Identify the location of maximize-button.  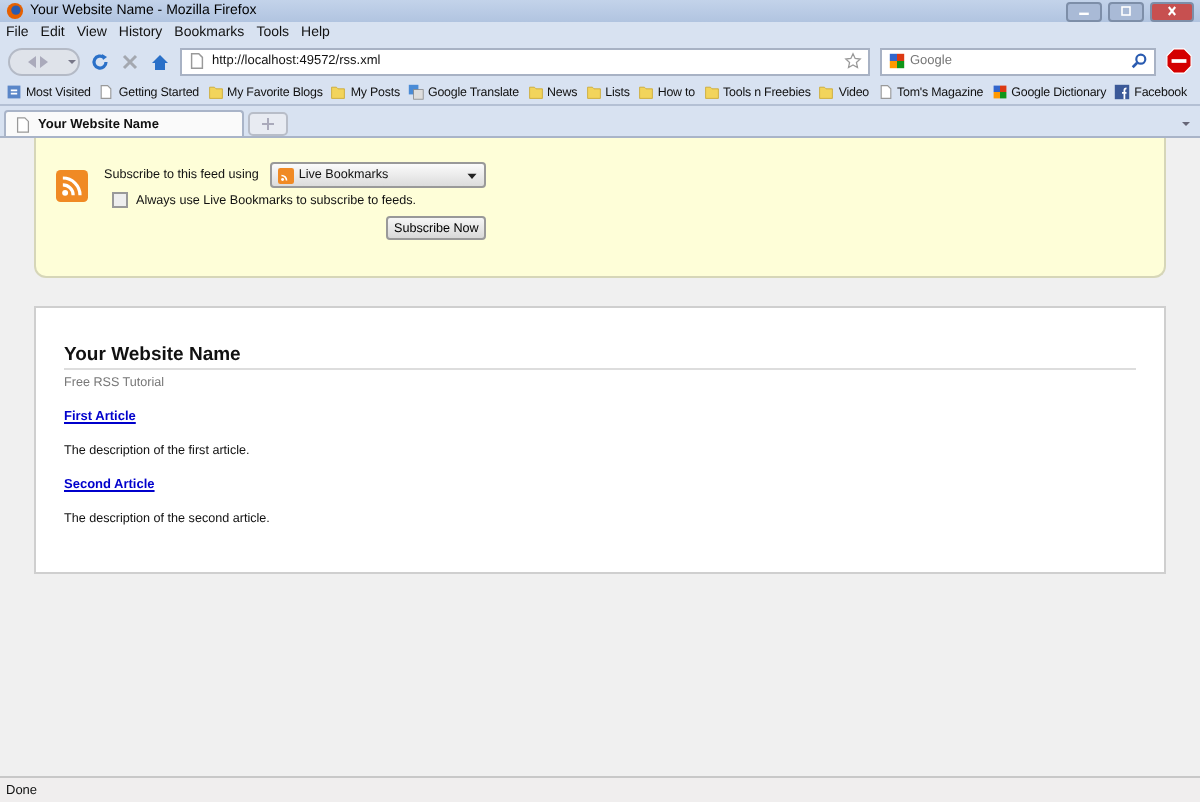
(1126, 11).